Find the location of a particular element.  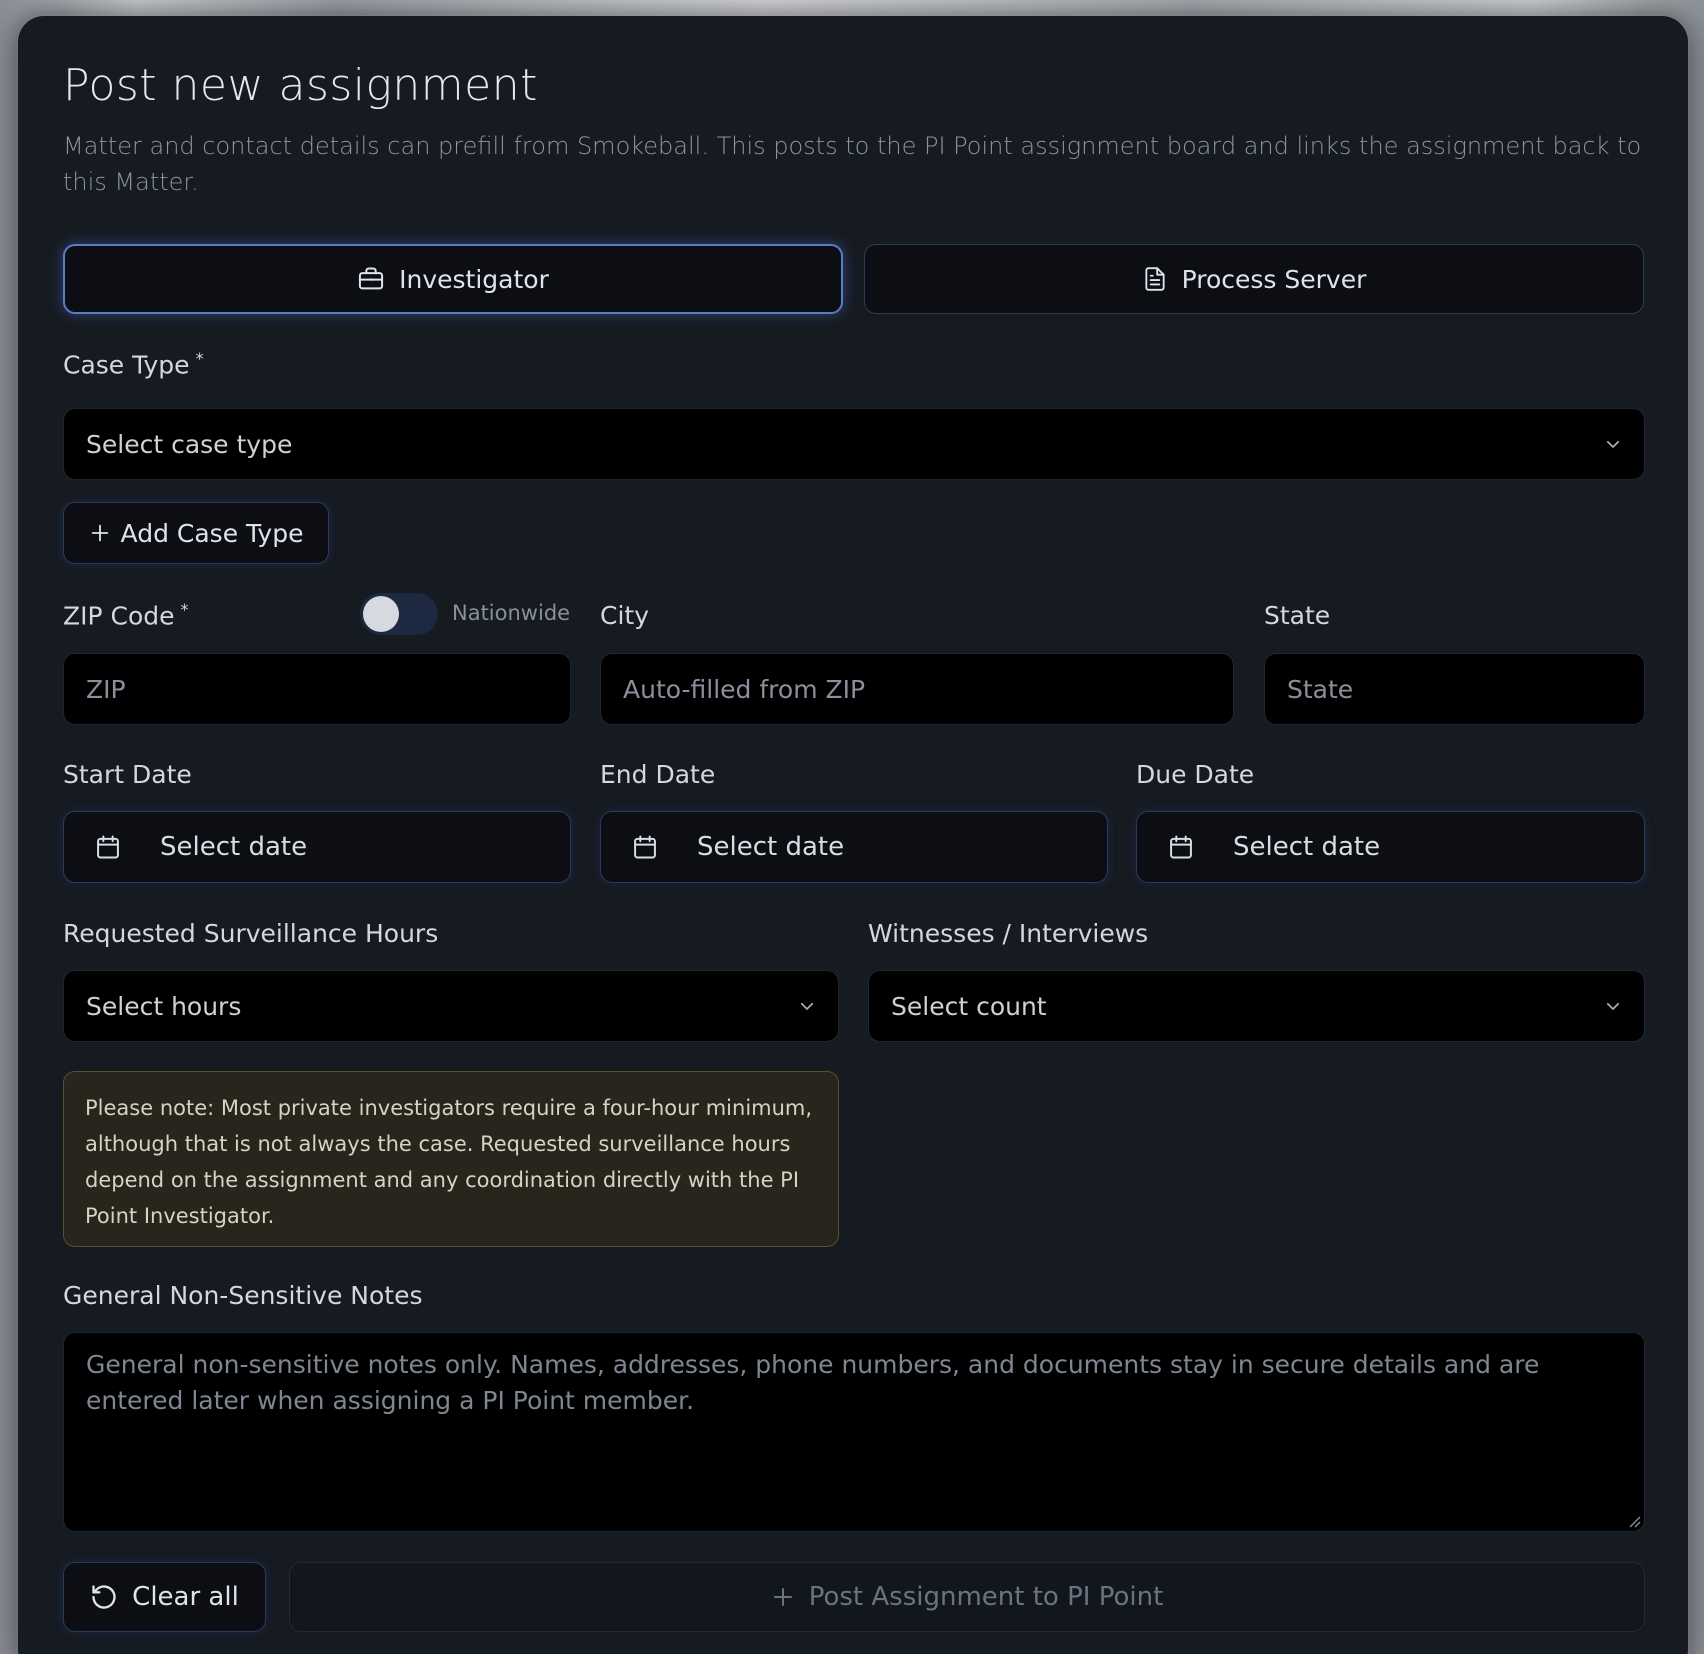

tab-process-server: Process Server is located at coordinates (1254, 279).